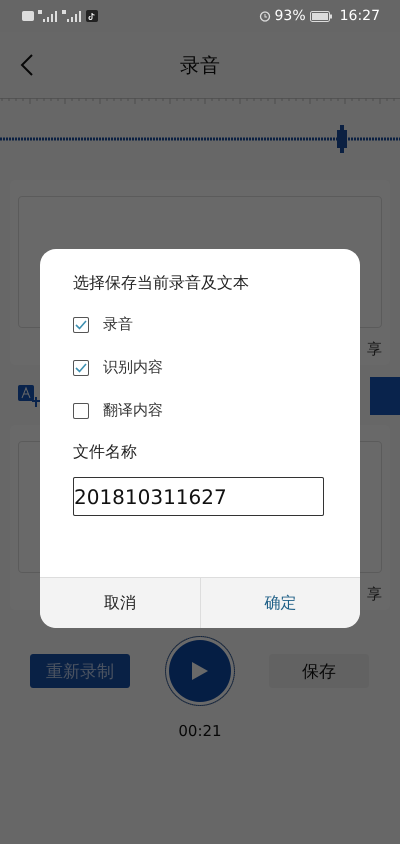 The image size is (400, 844). I want to click on alarm-icon, so click(264, 16).